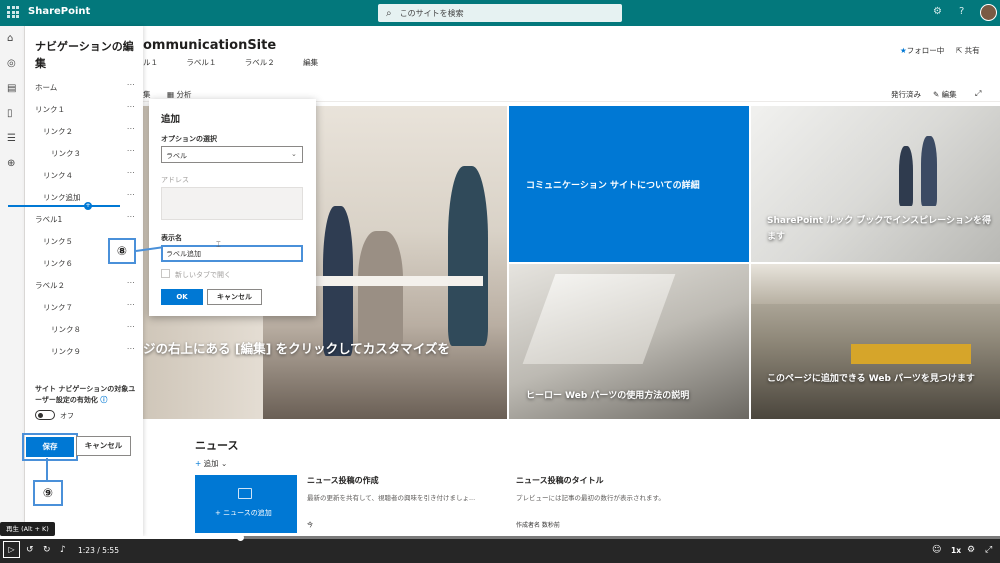 This screenshot has height=563, width=1000. What do you see at coordinates (103, 400) in the screenshot?
I see `info-icon: ⓘ` at bounding box center [103, 400].